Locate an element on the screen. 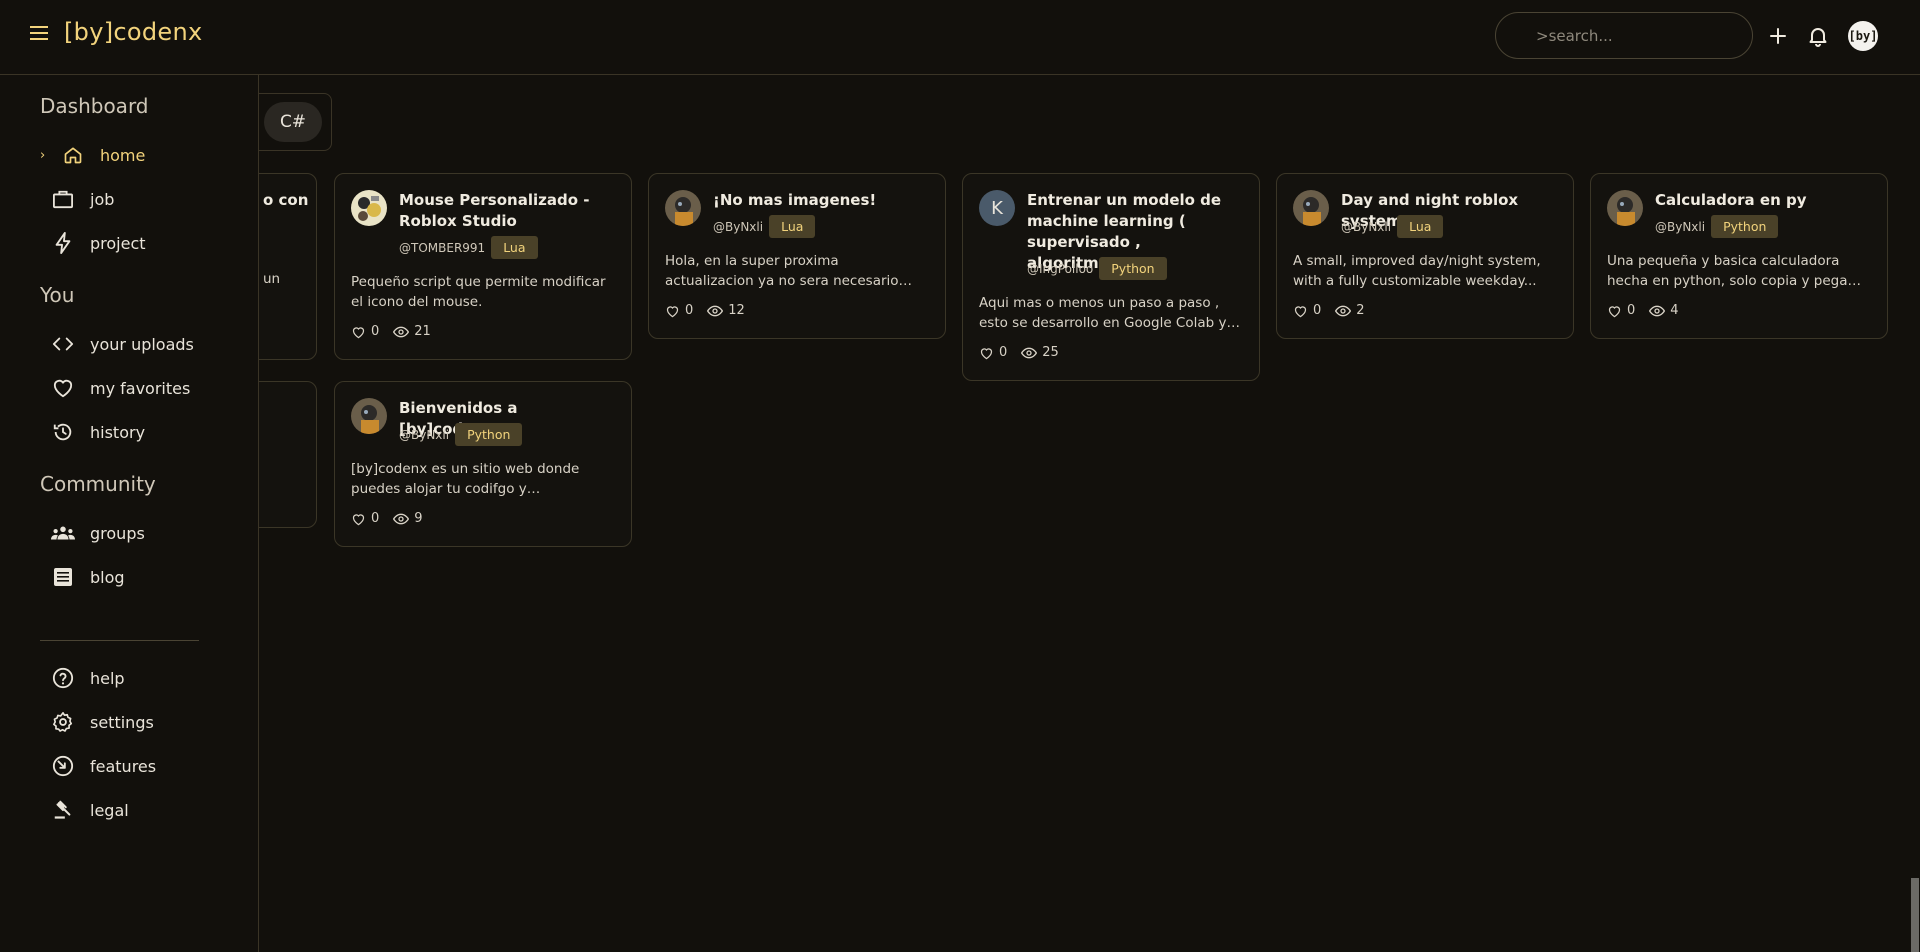 Image resolution: width=1920 pixels, height=952 pixels. sidebar-item-label: help is located at coordinates (107, 678).